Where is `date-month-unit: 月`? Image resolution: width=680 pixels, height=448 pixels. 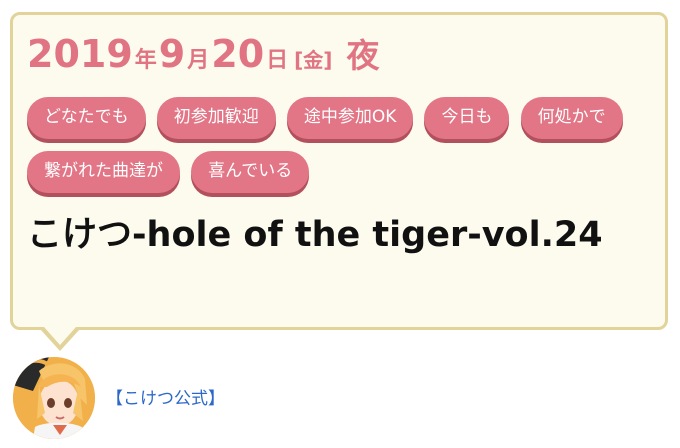 date-month-unit: 月 is located at coordinates (198, 60).